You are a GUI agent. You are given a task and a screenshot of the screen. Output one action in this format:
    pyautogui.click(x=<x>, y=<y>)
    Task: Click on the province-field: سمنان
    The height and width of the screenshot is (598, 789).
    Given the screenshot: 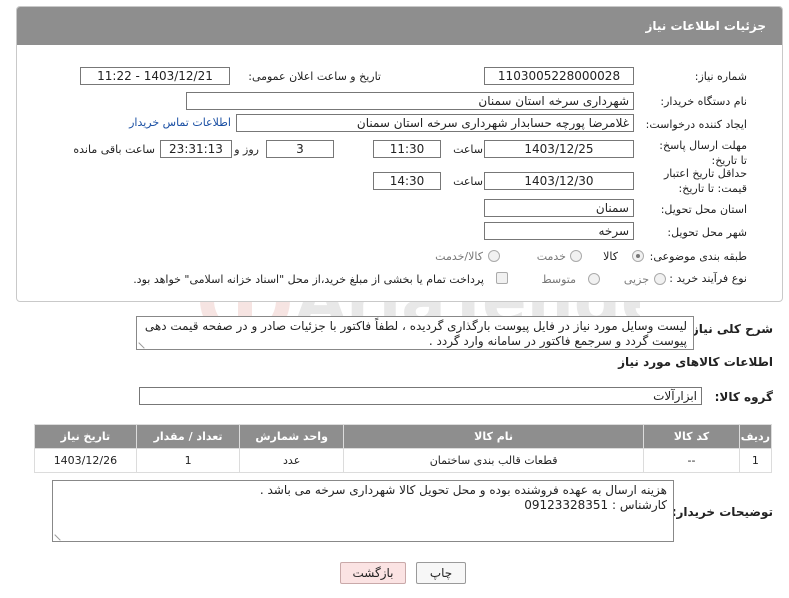 What is the action you would take?
    pyautogui.click(x=559, y=208)
    